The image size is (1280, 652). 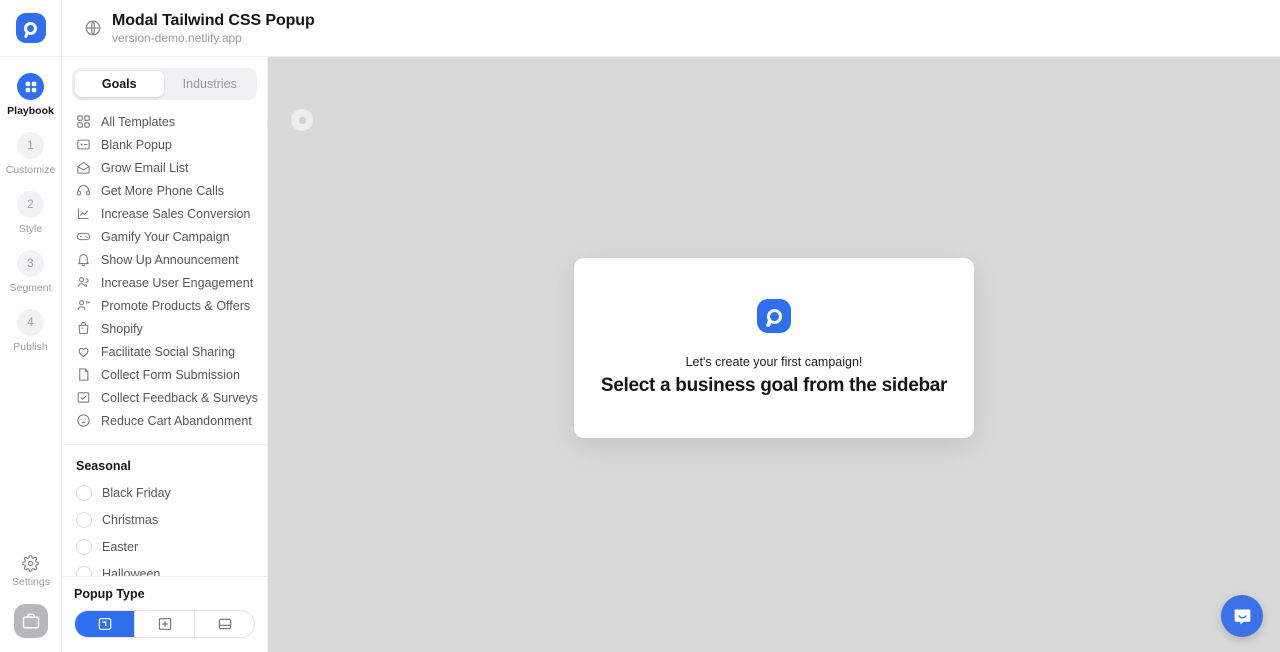 I want to click on sidebar-item-publish: 4 Publish, so click(x=31, y=331).